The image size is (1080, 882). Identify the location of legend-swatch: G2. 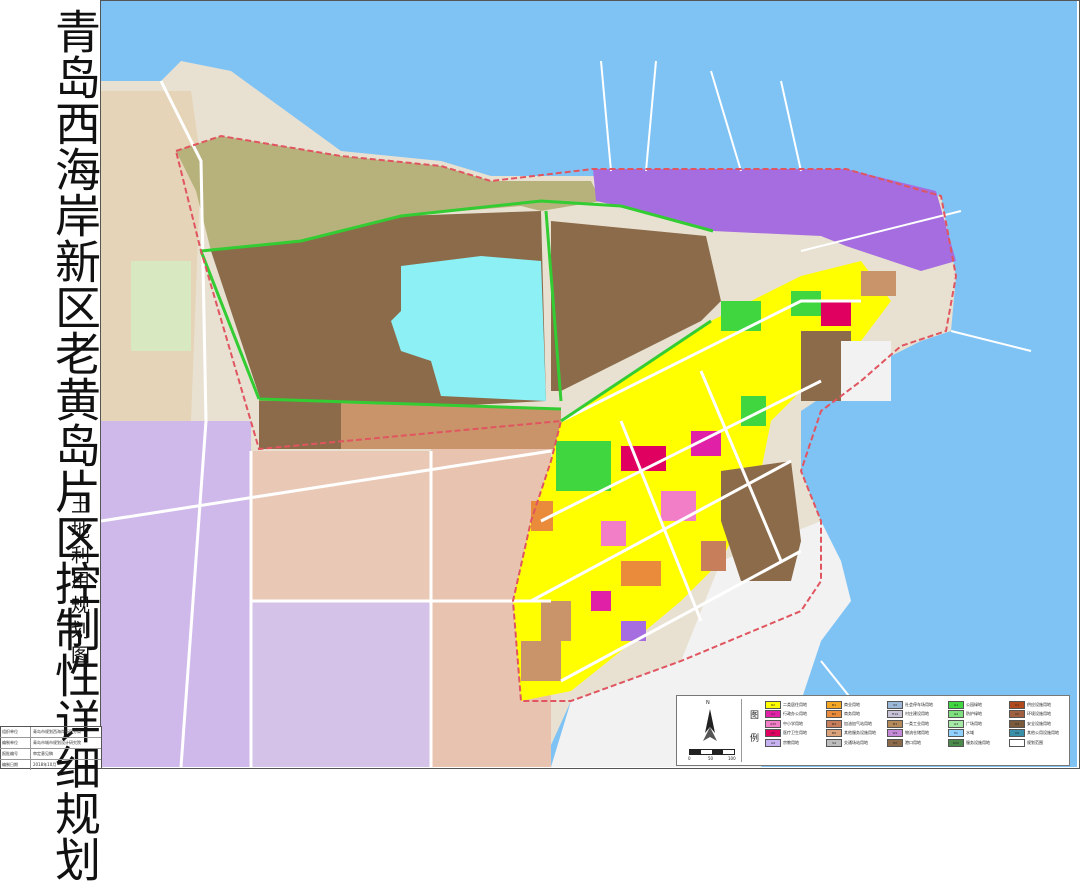
(956, 714).